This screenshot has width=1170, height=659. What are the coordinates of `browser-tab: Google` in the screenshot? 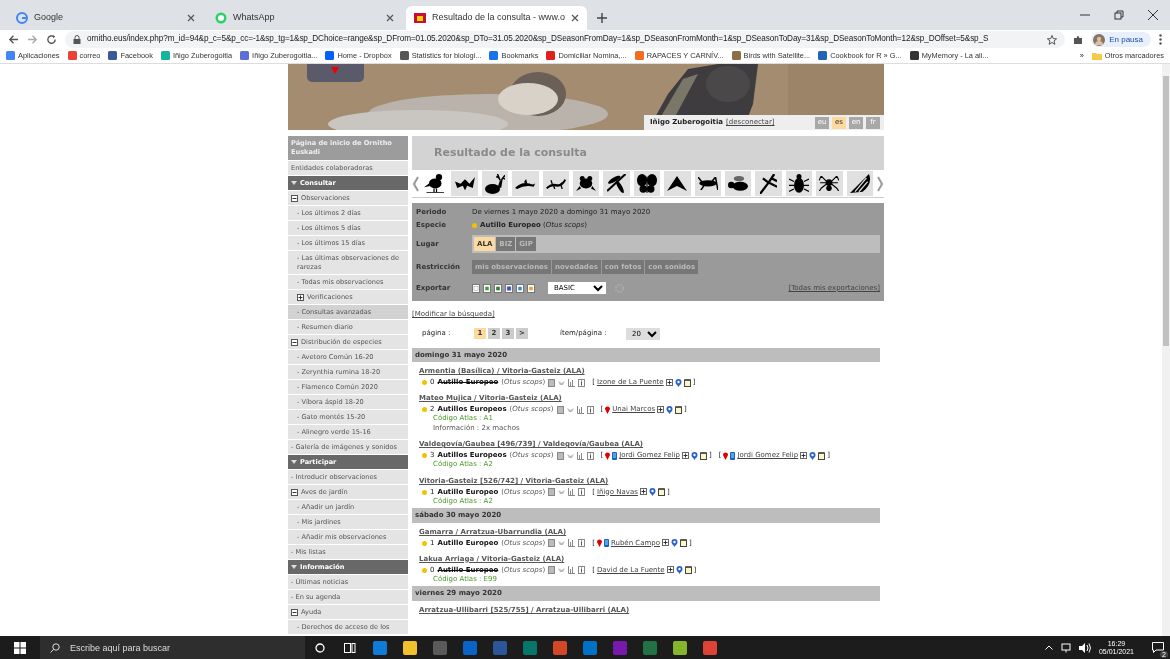 It's located at (105, 18).